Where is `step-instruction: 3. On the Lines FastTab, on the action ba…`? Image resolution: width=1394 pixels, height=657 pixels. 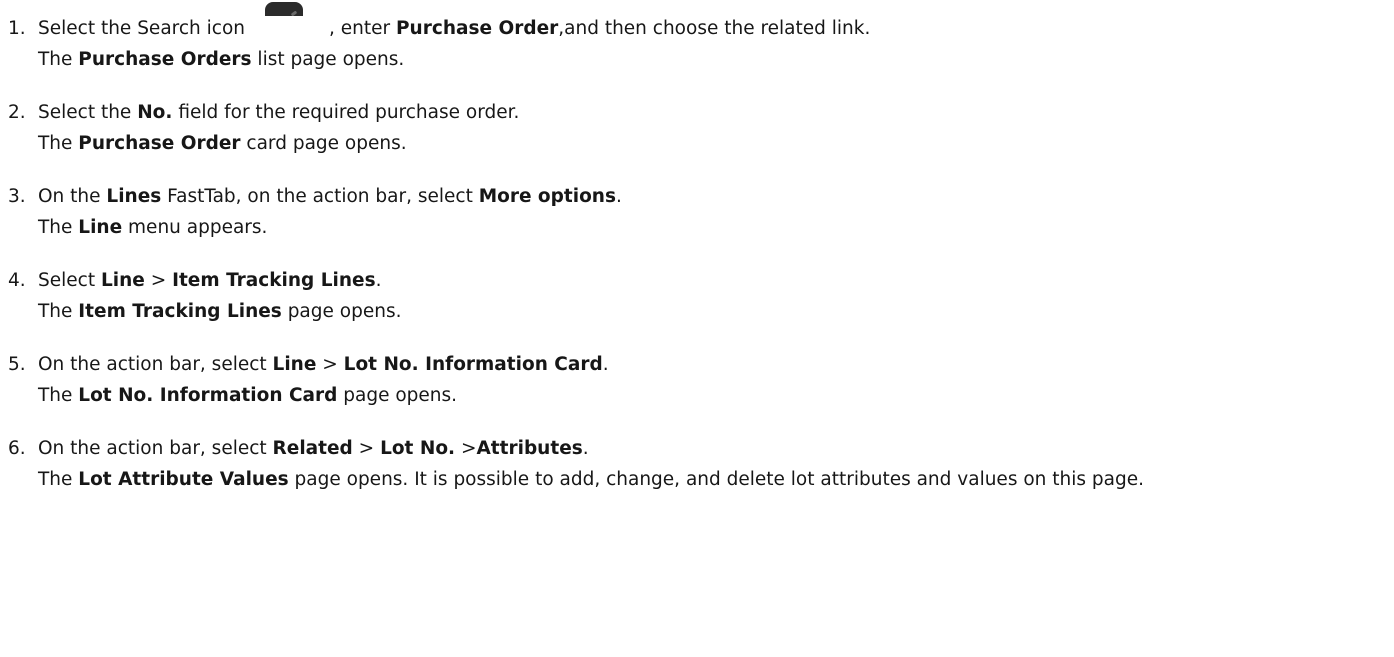 step-instruction: 3. On the Lines FastTab, on the action ba… is located at coordinates (698, 196).